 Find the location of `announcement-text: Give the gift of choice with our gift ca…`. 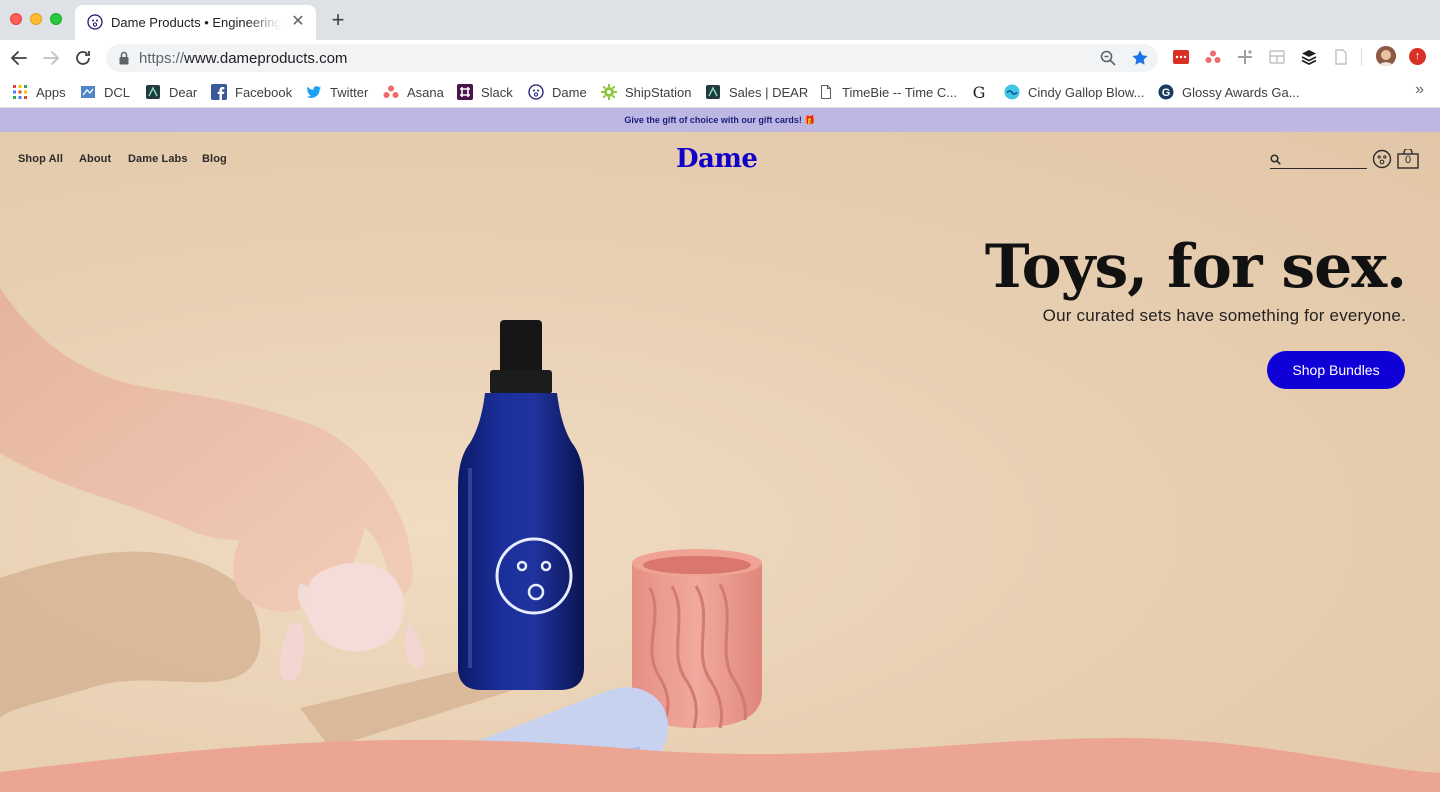

announcement-text: Give the gift of choice with our gift ca… is located at coordinates (719, 120).